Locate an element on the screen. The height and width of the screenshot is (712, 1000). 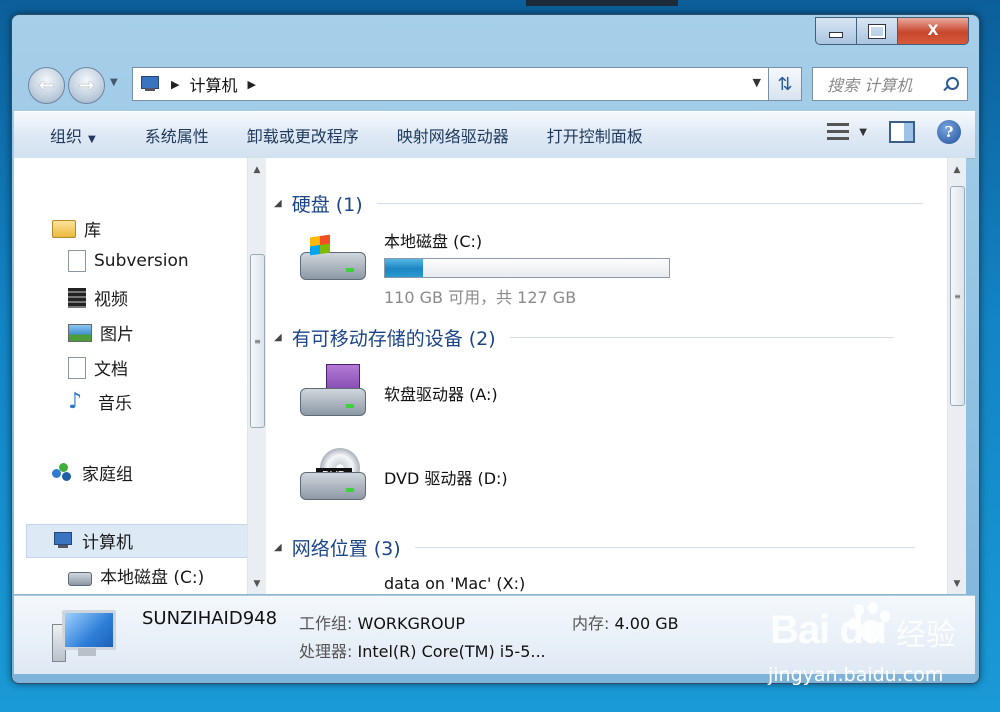
disk-usage-fill is located at coordinates (404, 268).